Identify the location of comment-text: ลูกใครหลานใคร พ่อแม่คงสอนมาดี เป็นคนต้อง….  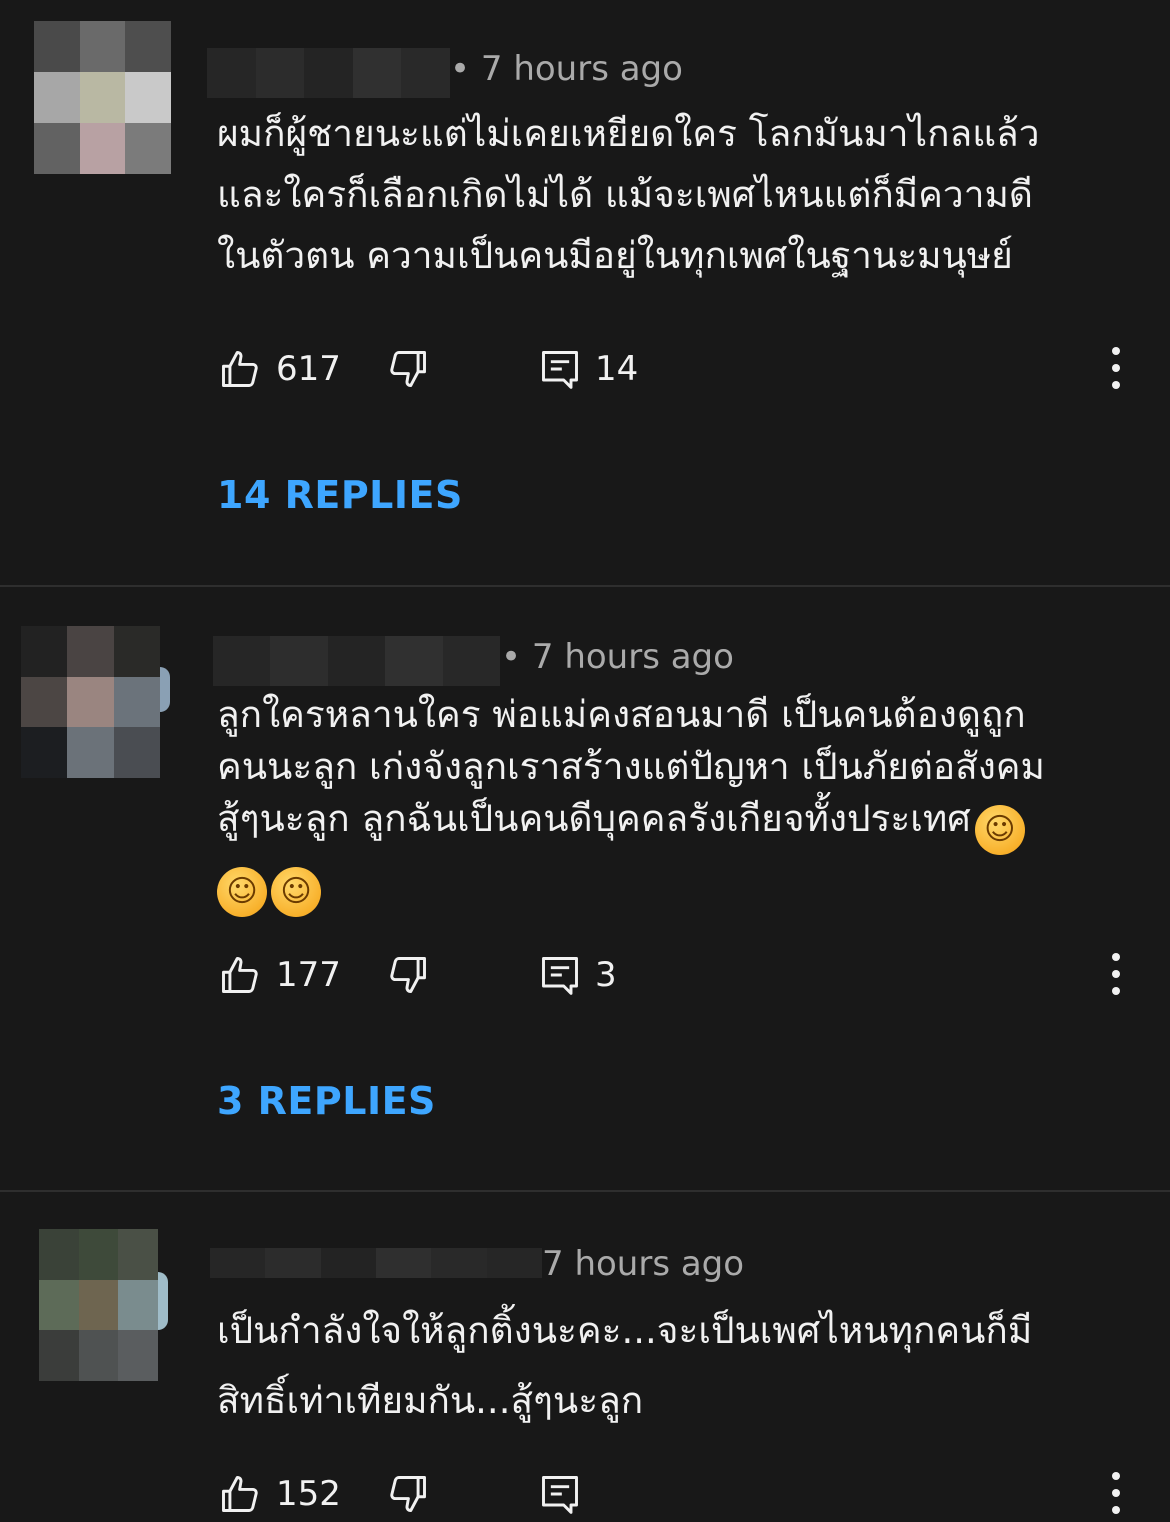
(667, 803).